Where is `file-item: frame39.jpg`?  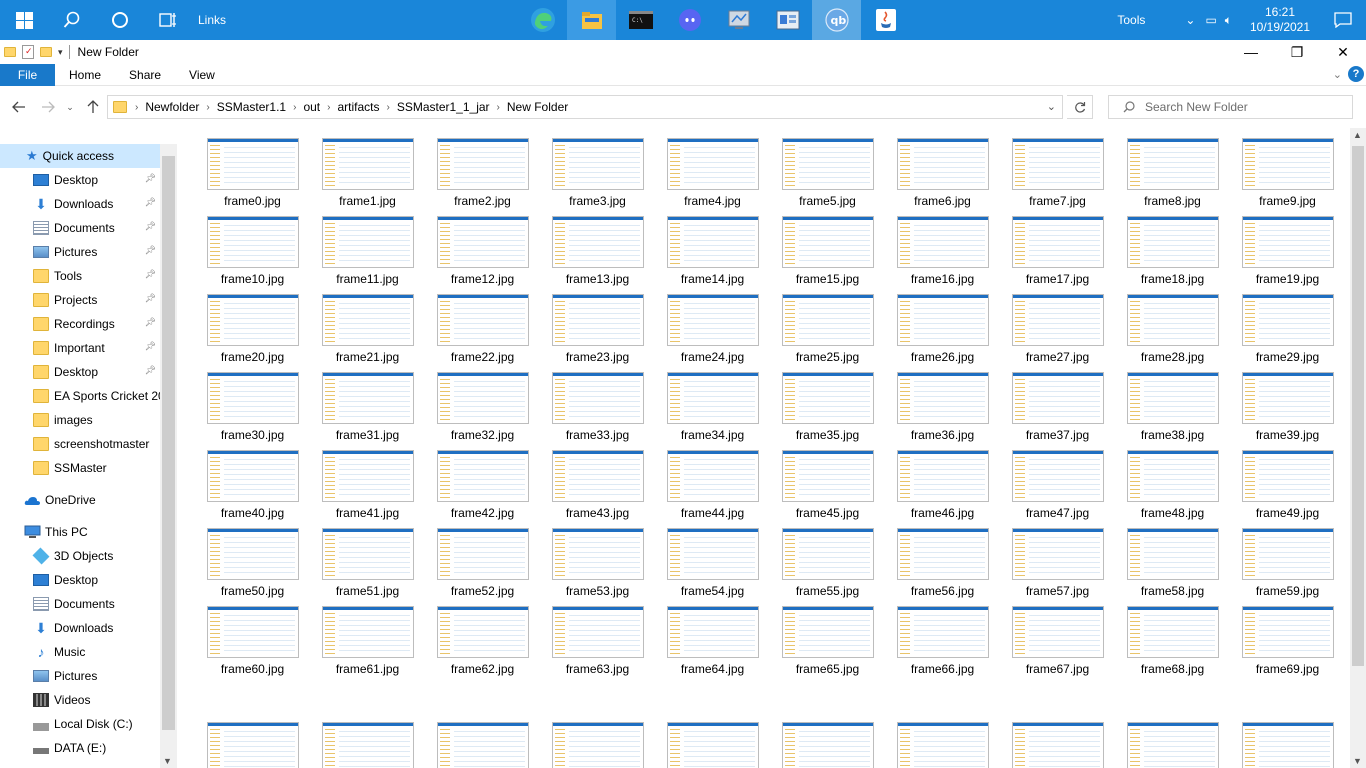 file-item: frame39.jpg is located at coordinates (1287, 411).